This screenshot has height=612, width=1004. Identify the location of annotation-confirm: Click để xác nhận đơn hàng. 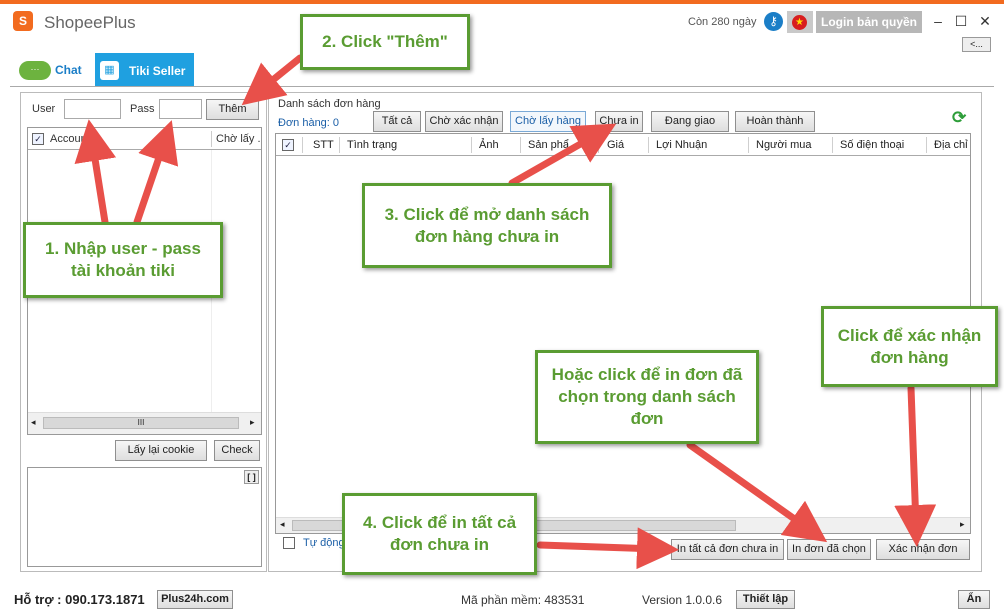
(909, 346).